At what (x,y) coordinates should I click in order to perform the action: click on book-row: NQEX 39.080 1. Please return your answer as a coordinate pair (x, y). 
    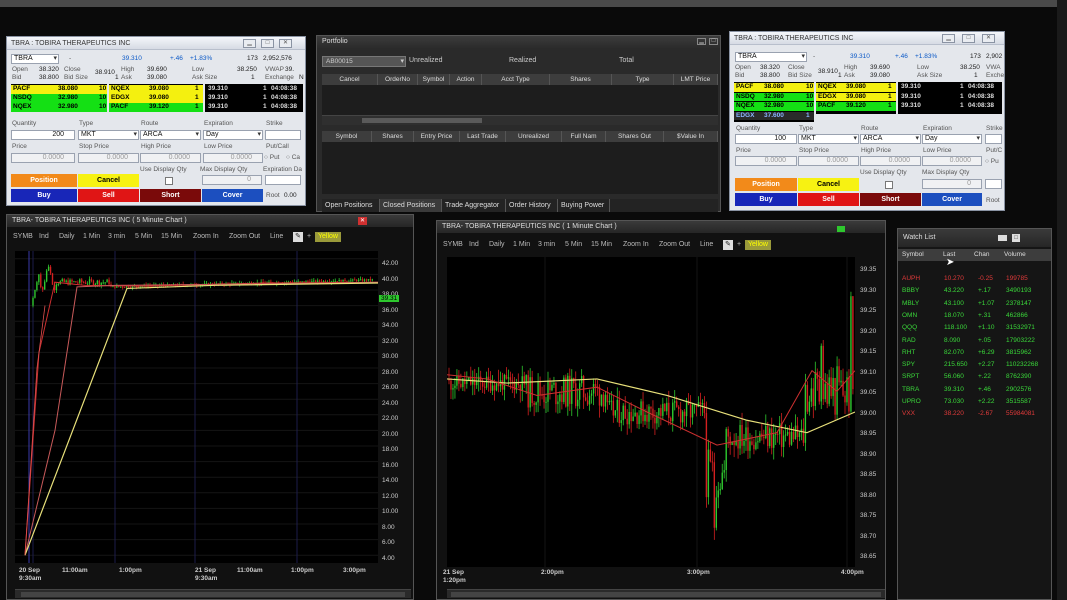
    Looking at the image, I should click on (856, 87).